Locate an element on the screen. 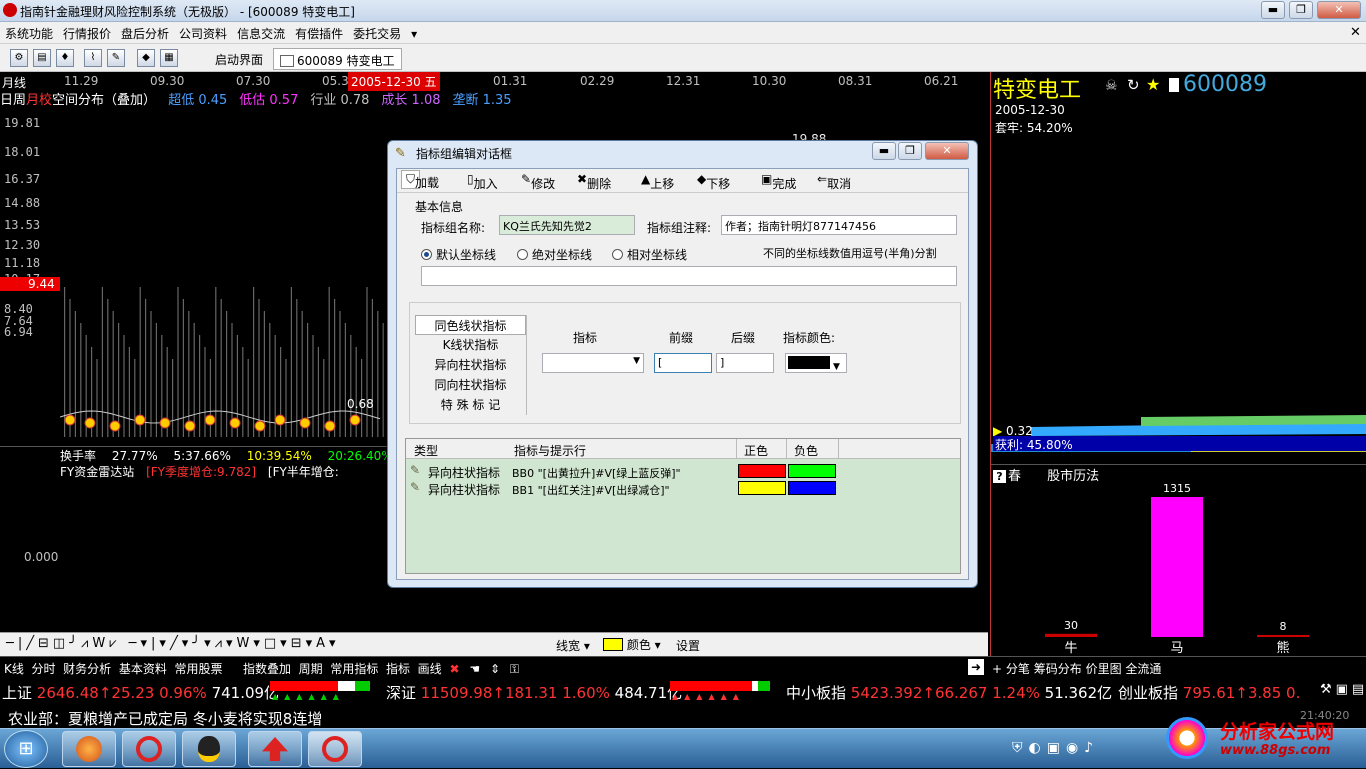 The height and width of the screenshot is (769, 1366). draw-tools: ─|╱⊟◫╯⩘W⩗ ─▾|▾╱▾╯▾⩘▾W▾□▾⊟▾A▾ is located at coordinates (173, 643).